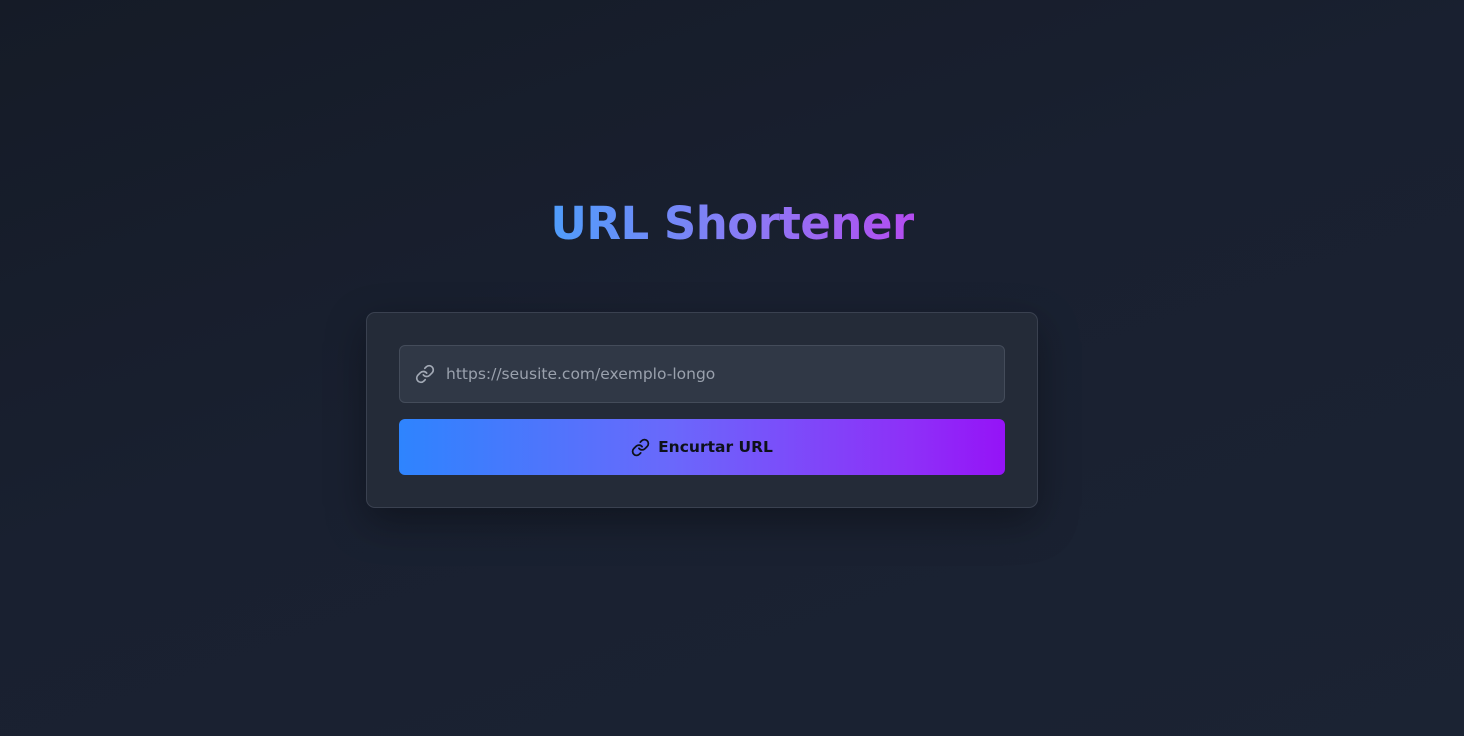 The image size is (1464, 736). I want to click on url-input-wrapper, so click(702, 374).